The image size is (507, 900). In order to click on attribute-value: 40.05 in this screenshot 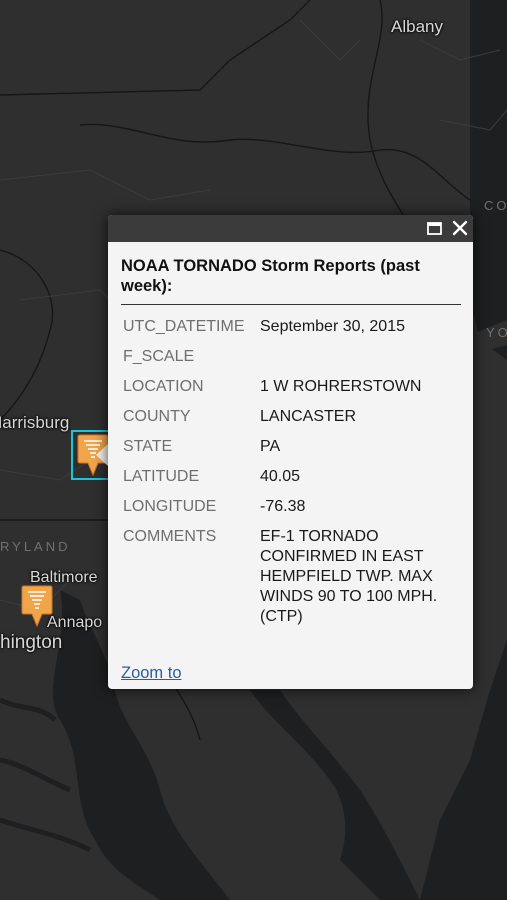, I will do `click(280, 476)`.